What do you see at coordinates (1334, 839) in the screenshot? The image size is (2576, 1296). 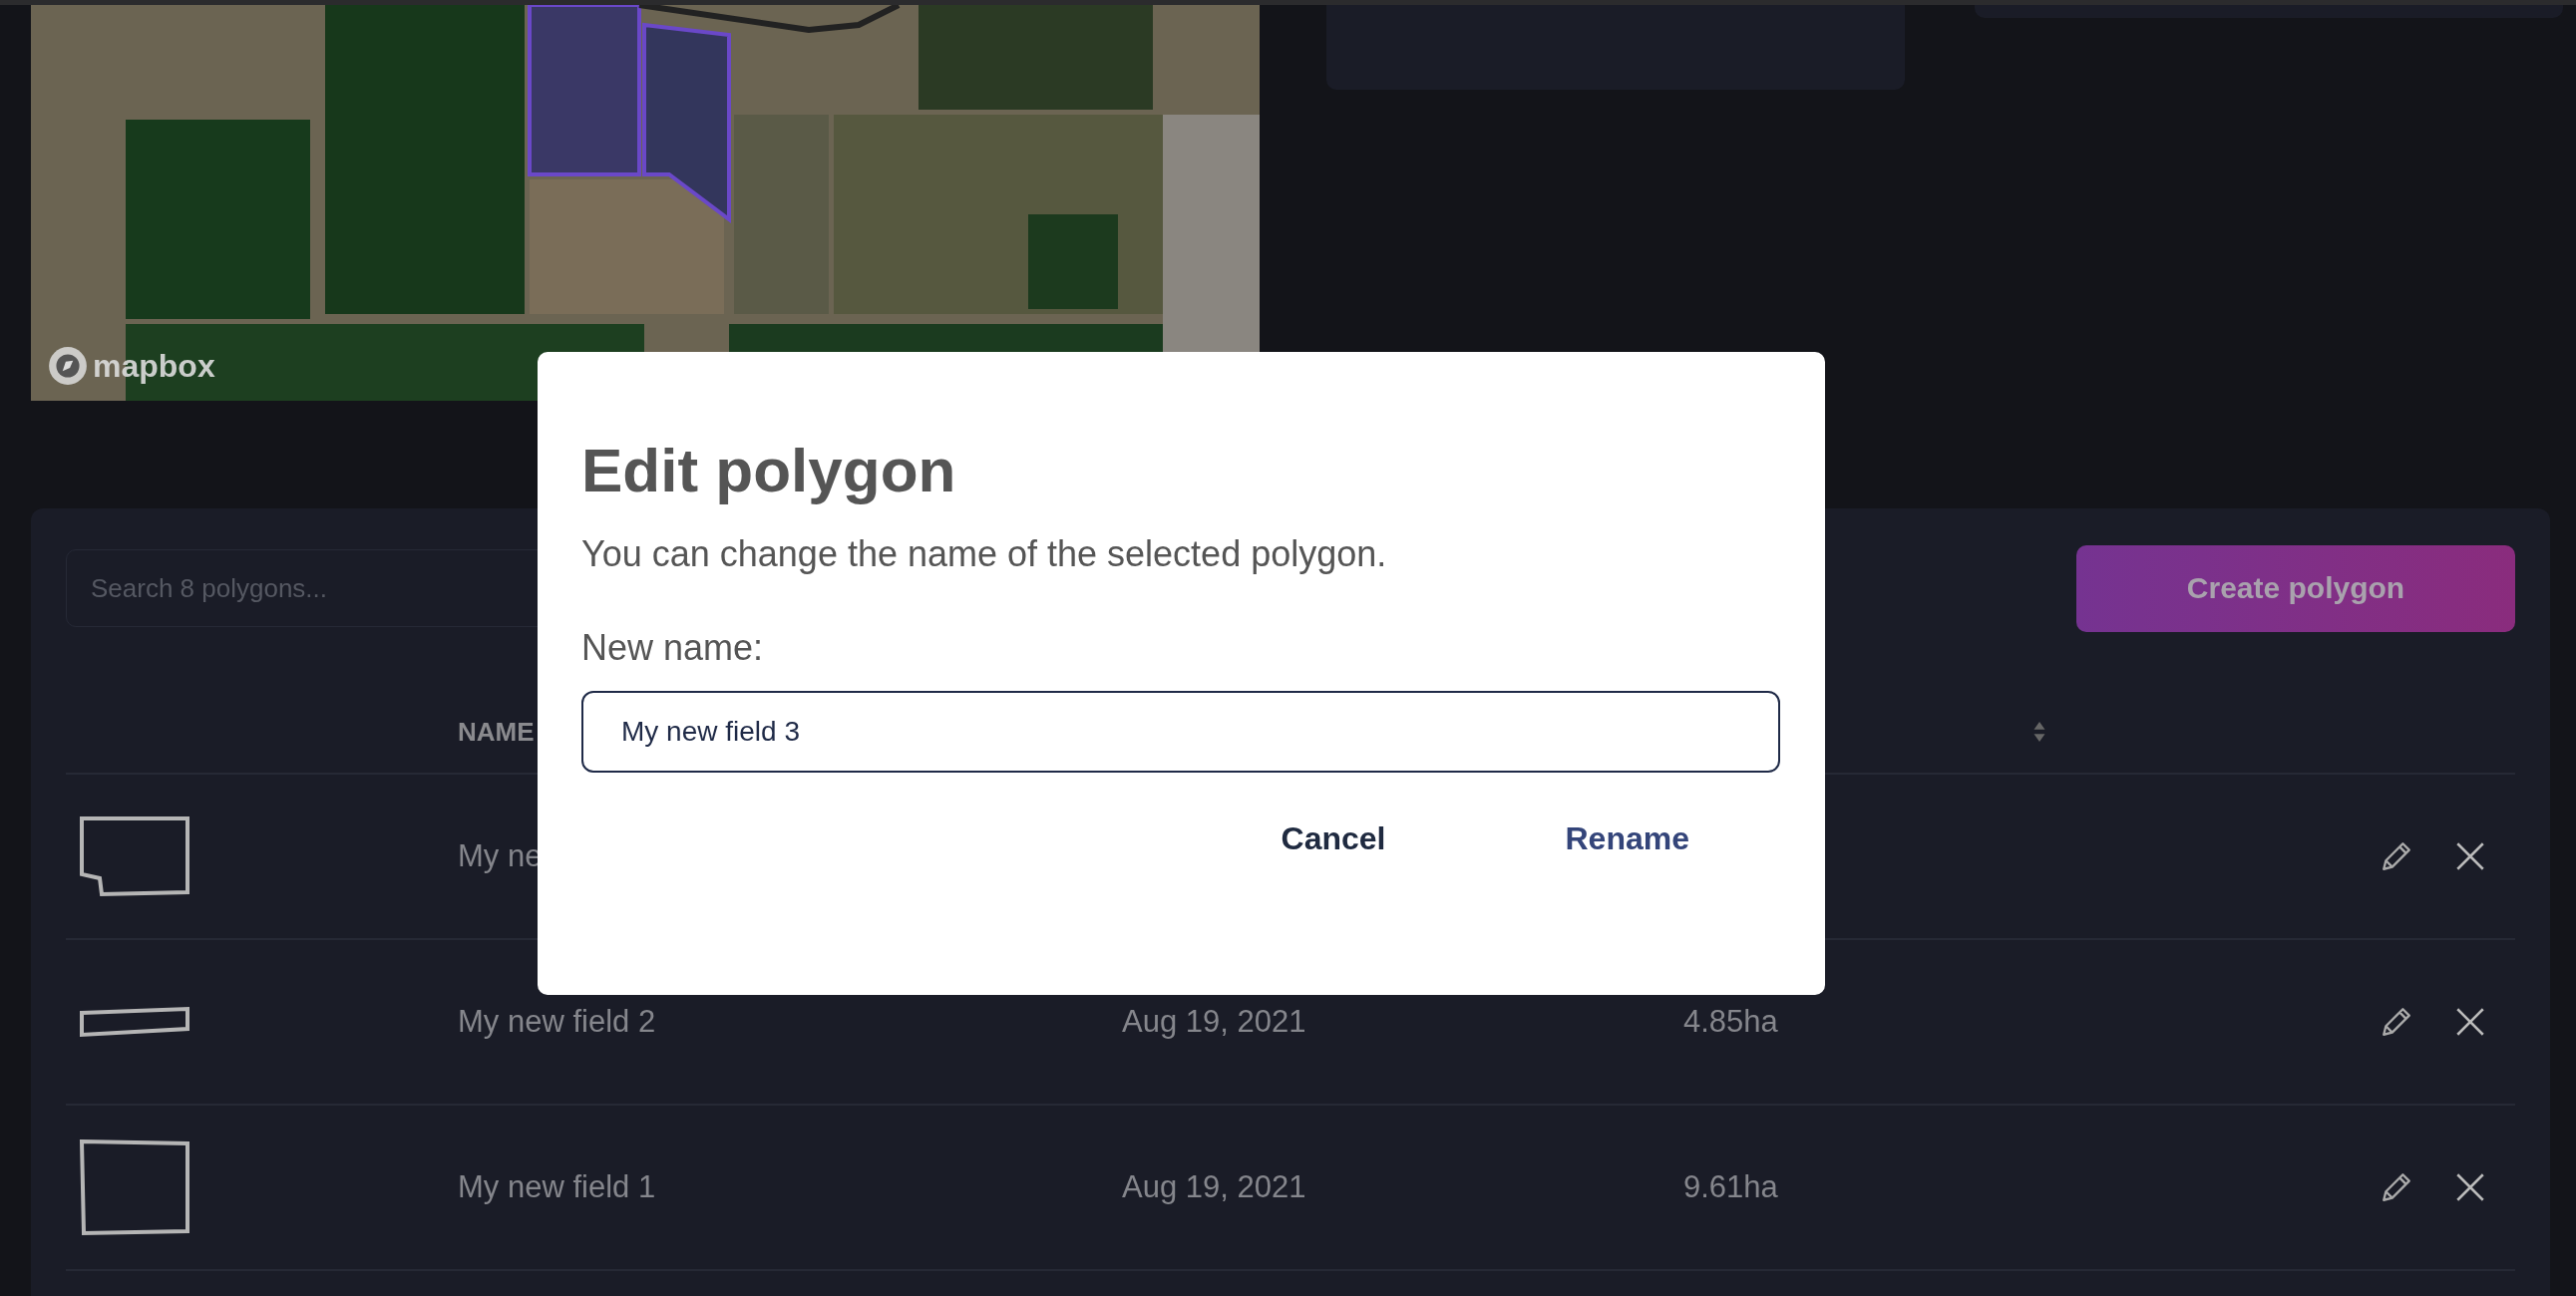 I see `cancel-button: Cancel` at bounding box center [1334, 839].